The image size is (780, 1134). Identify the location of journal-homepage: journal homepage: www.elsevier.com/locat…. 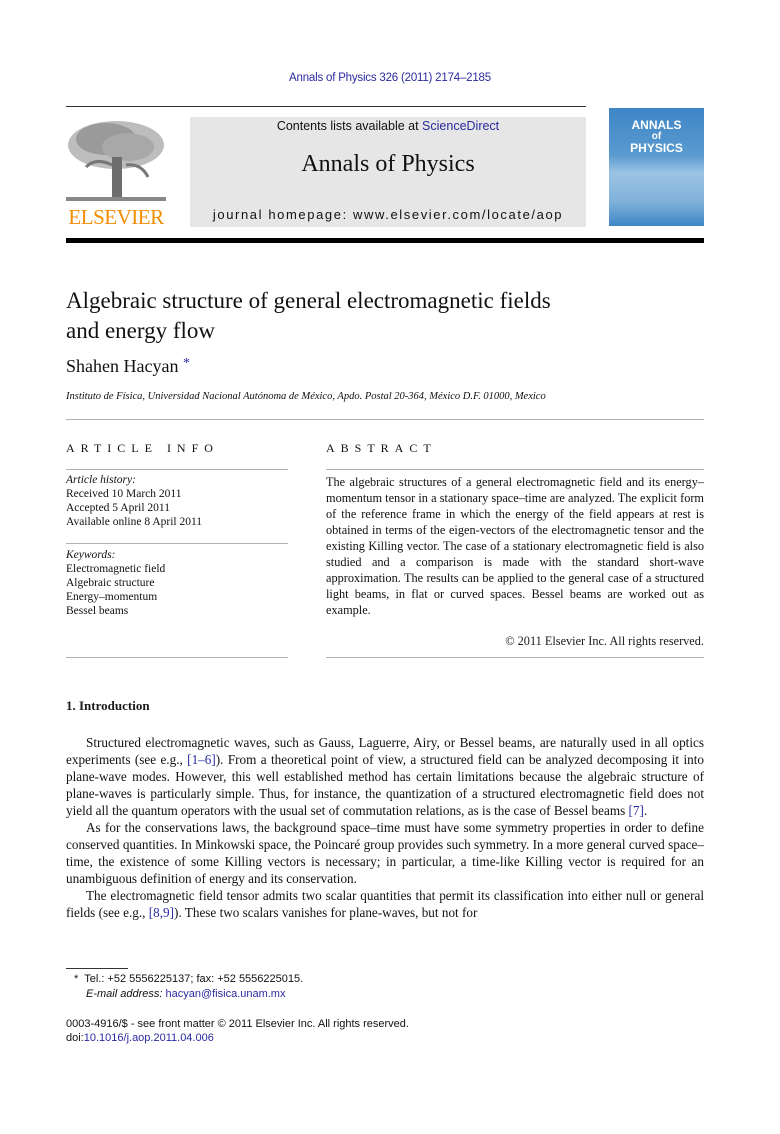
(388, 214).